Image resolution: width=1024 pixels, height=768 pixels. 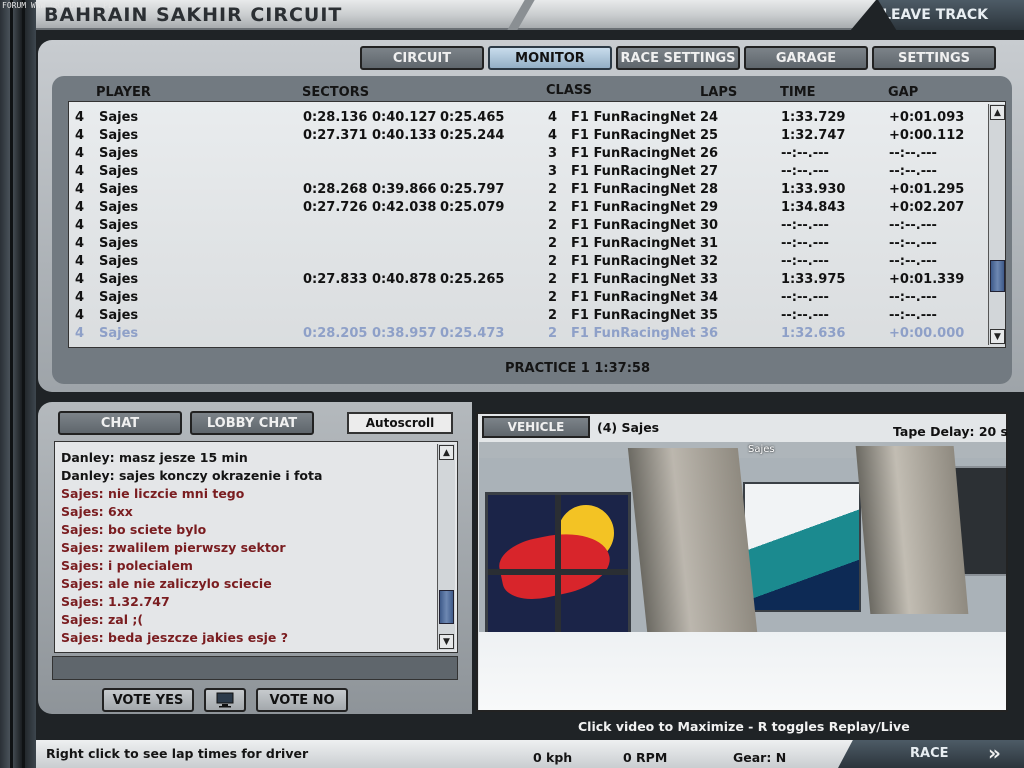 I want to click on cell-s1: 0:28.205, so click(x=335, y=333).